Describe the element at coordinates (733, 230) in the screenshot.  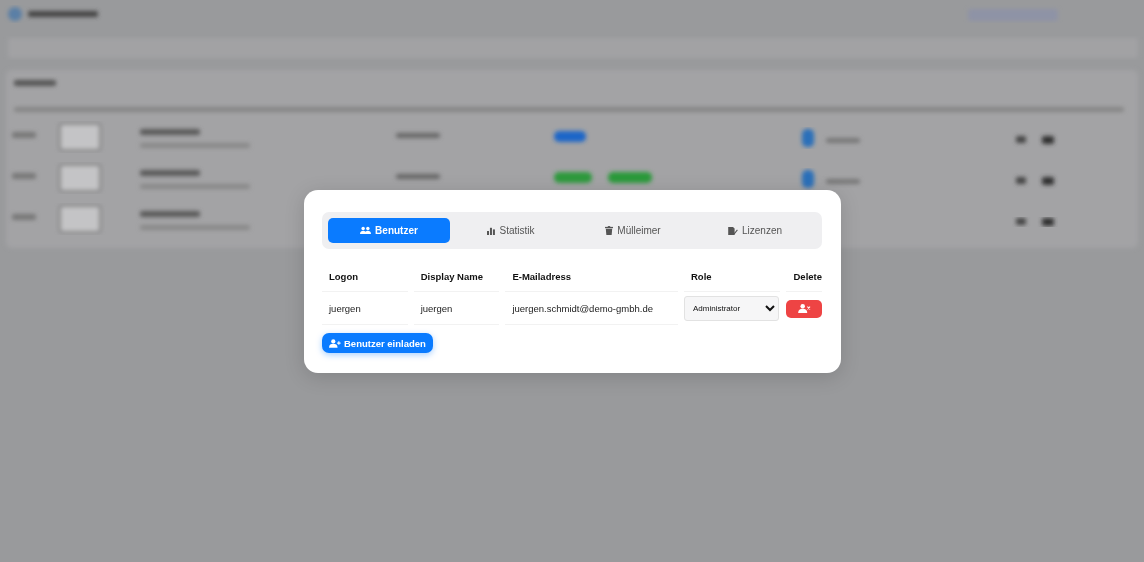
I see `document-pen-icon` at that location.